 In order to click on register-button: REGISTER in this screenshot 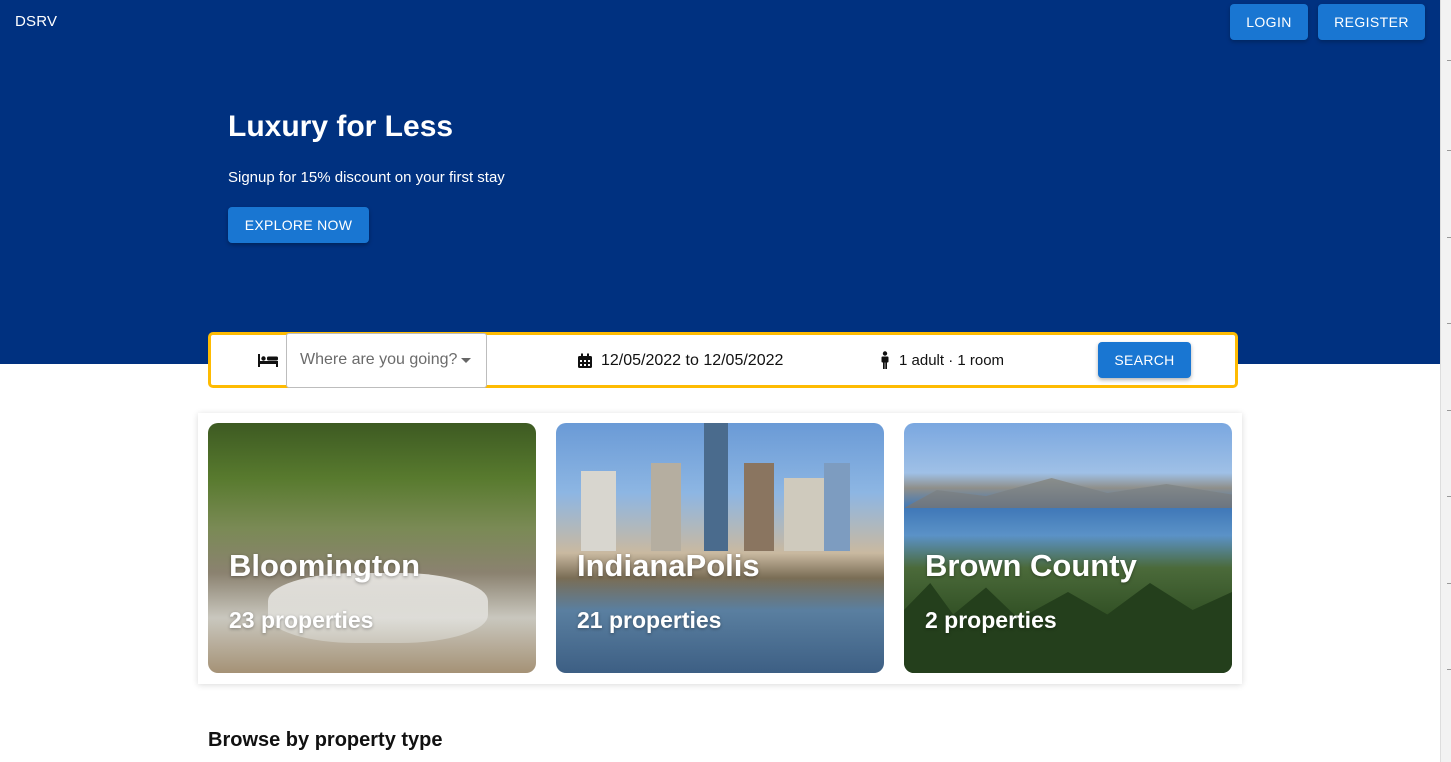, I will do `click(1371, 22)`.